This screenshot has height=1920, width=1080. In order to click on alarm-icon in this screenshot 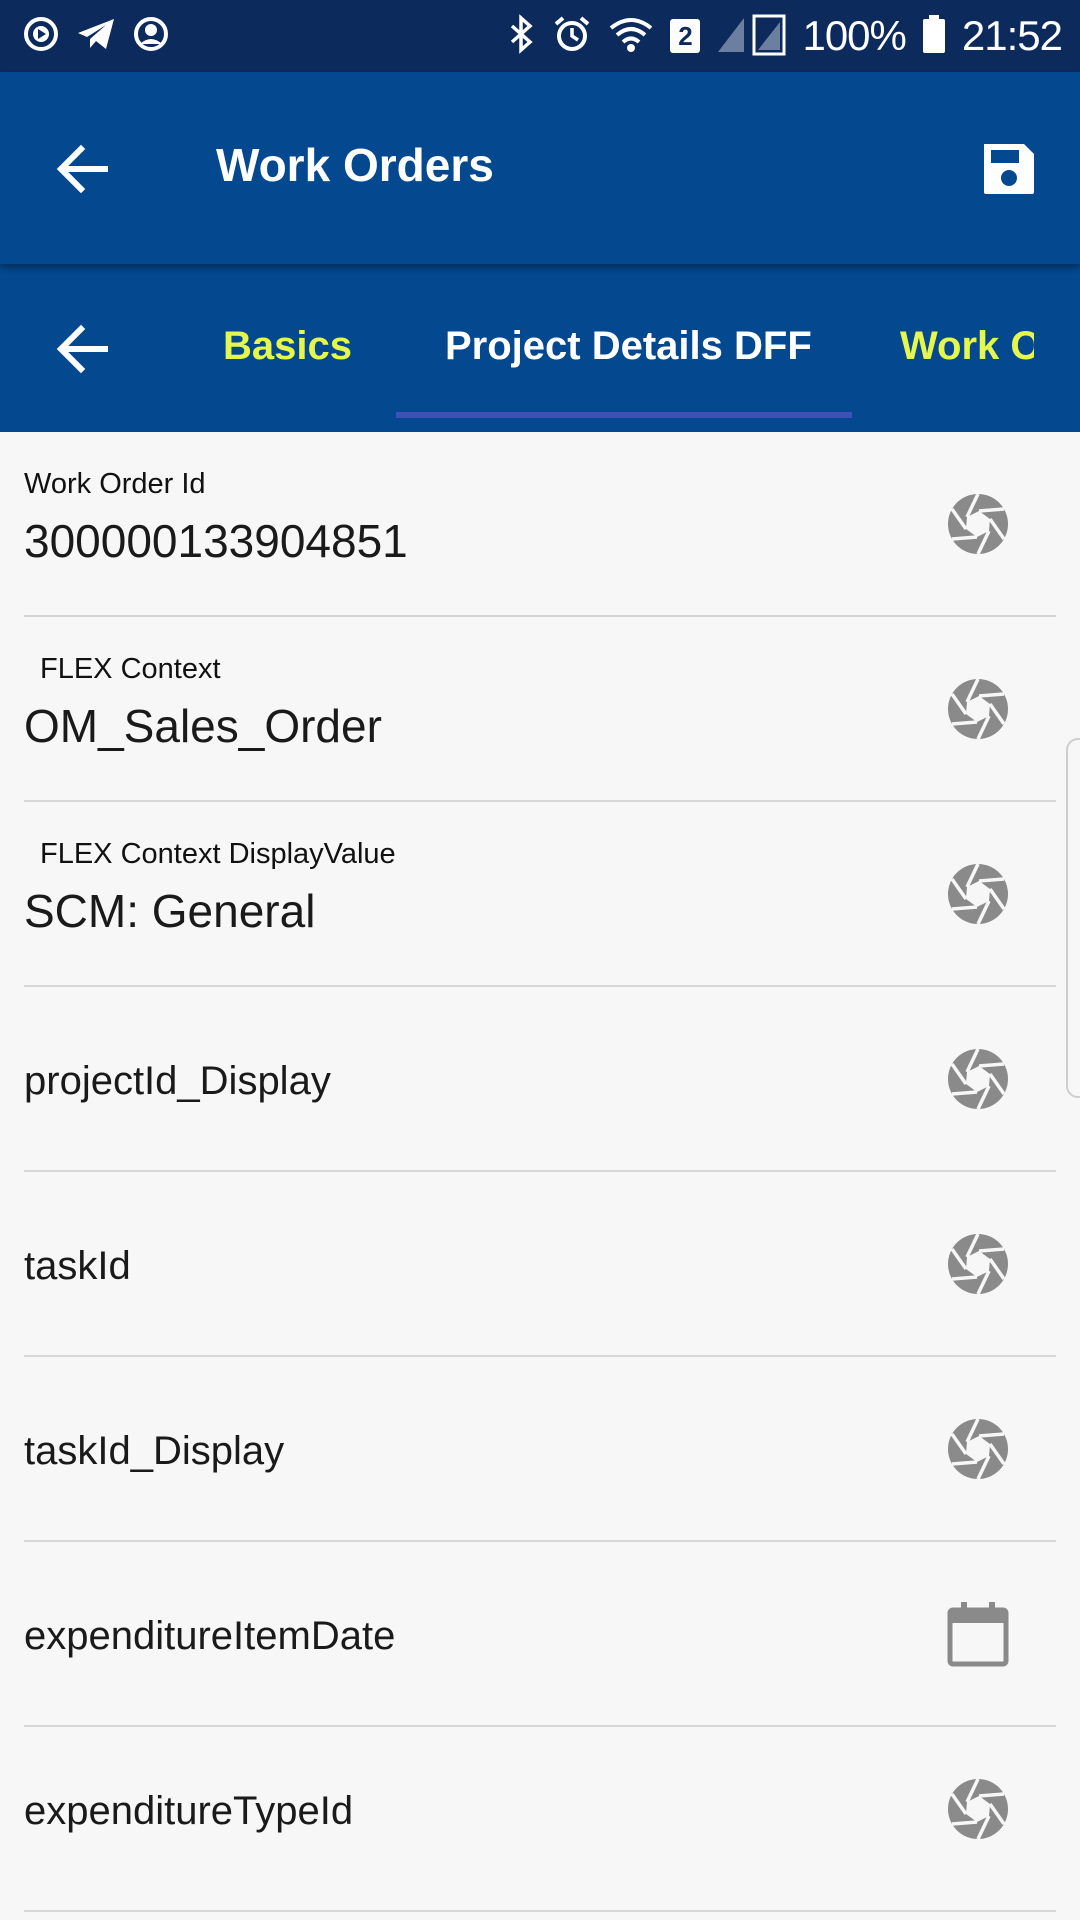, I will do `click(572, 36)`.